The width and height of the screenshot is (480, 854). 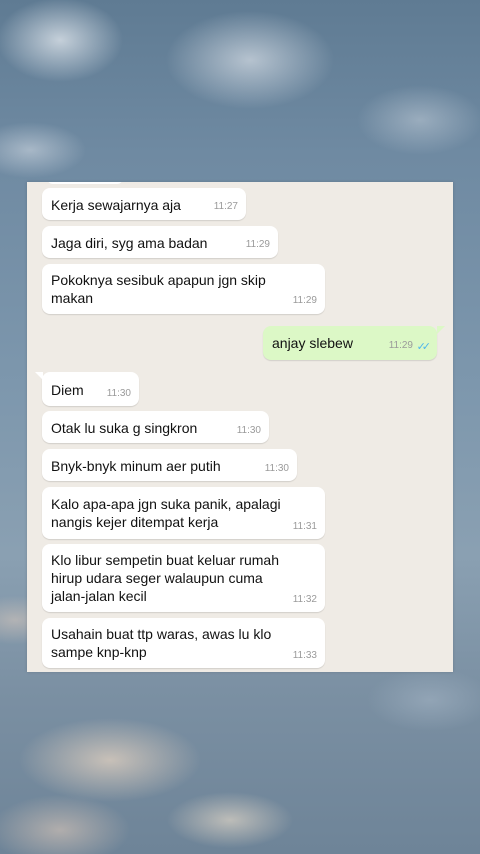 What do you see at coordinates (304, 599) in the screenshot?
I see `message-time: 11:32` at bounding box center [304, 599].